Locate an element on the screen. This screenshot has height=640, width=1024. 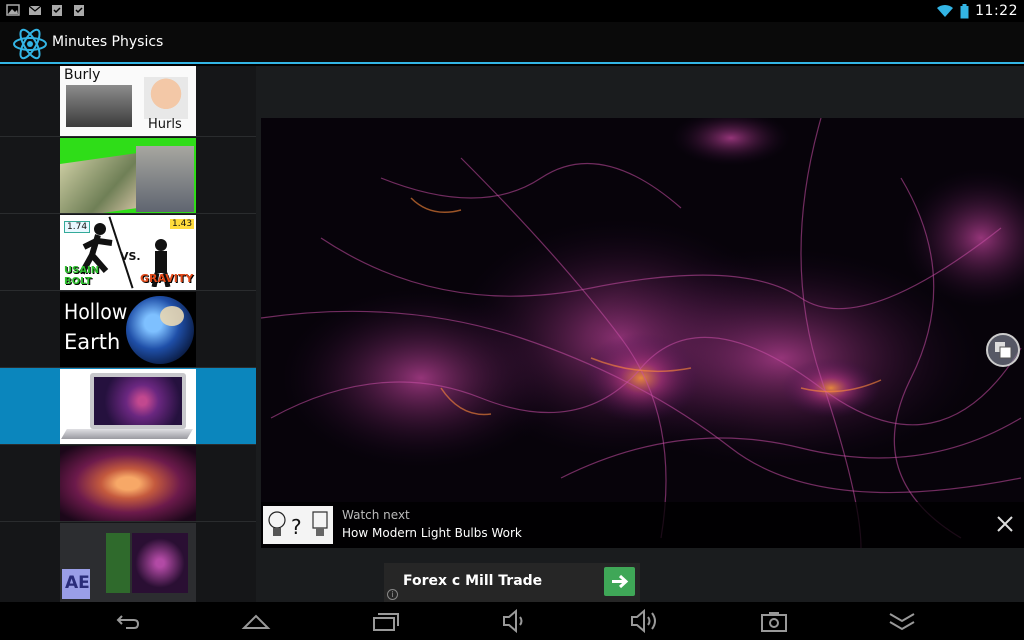
thumbnail-text: Hollow is located at coordinates (96, 312).